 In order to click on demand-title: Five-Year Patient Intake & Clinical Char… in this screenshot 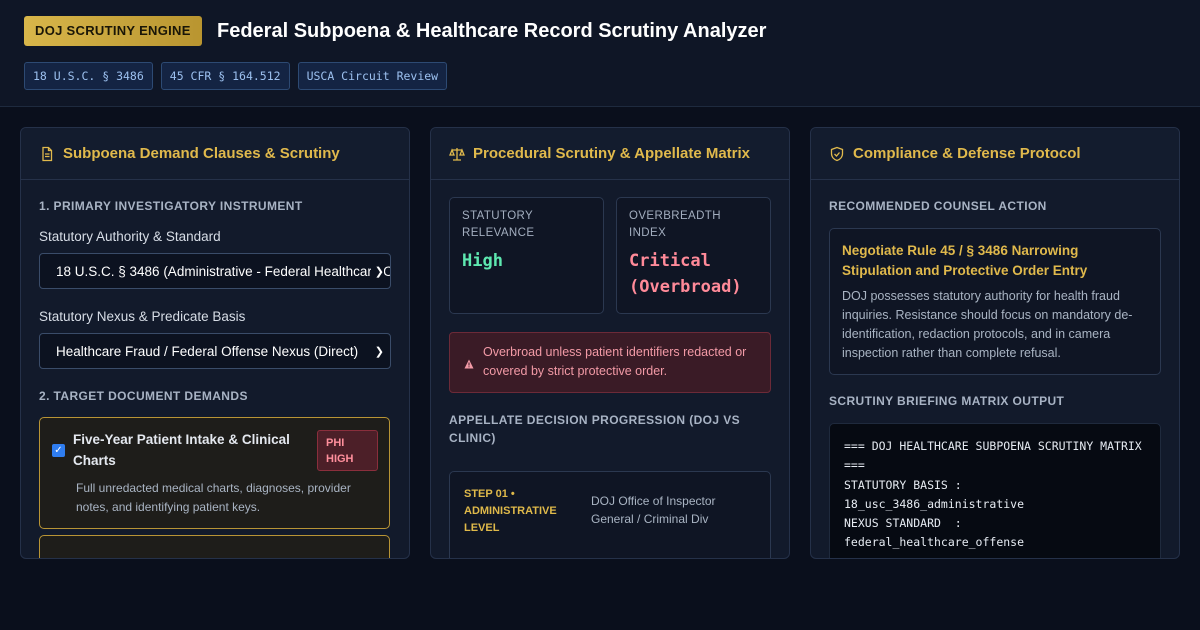, I will do `click(181, 450)`.